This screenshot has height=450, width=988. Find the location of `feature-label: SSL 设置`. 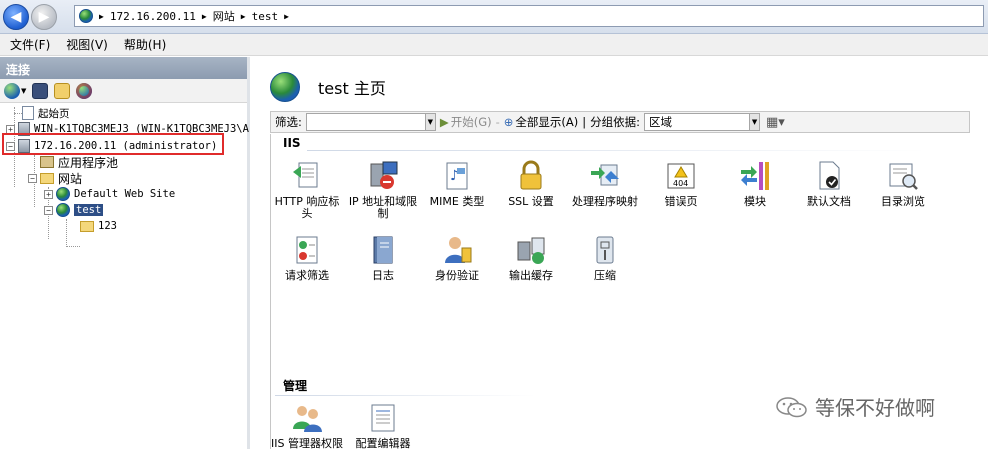

feature-label: SSL 设置 is located at coordinates (531, 201).